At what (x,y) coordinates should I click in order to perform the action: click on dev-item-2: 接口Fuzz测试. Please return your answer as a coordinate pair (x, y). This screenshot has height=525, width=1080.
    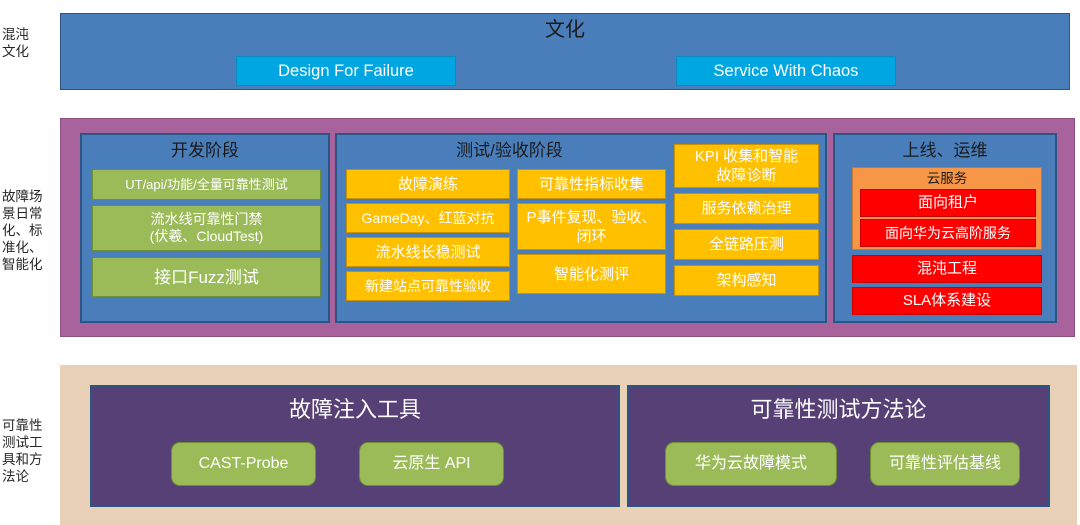
    Looking at the image, I should click on (206, 277).